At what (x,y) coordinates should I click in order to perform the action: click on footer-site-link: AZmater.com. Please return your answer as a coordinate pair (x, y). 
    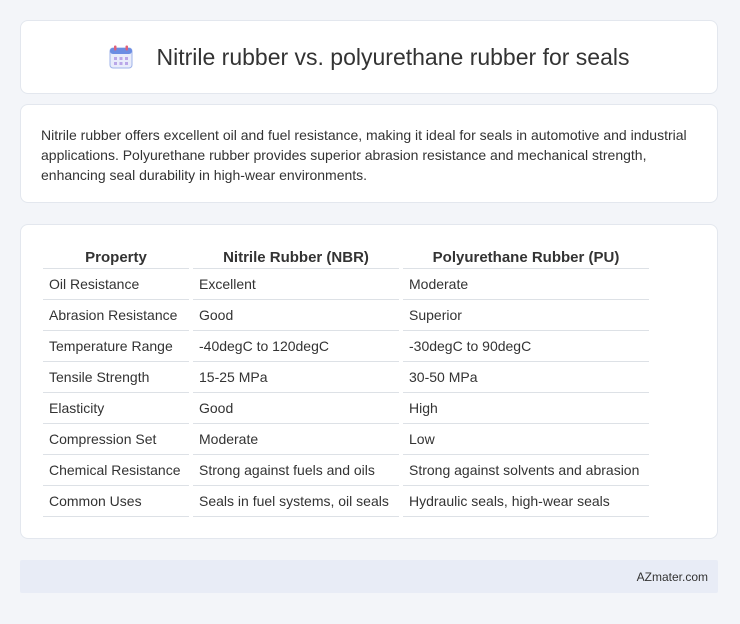
    Looking at the image, I should click on (672, 577).